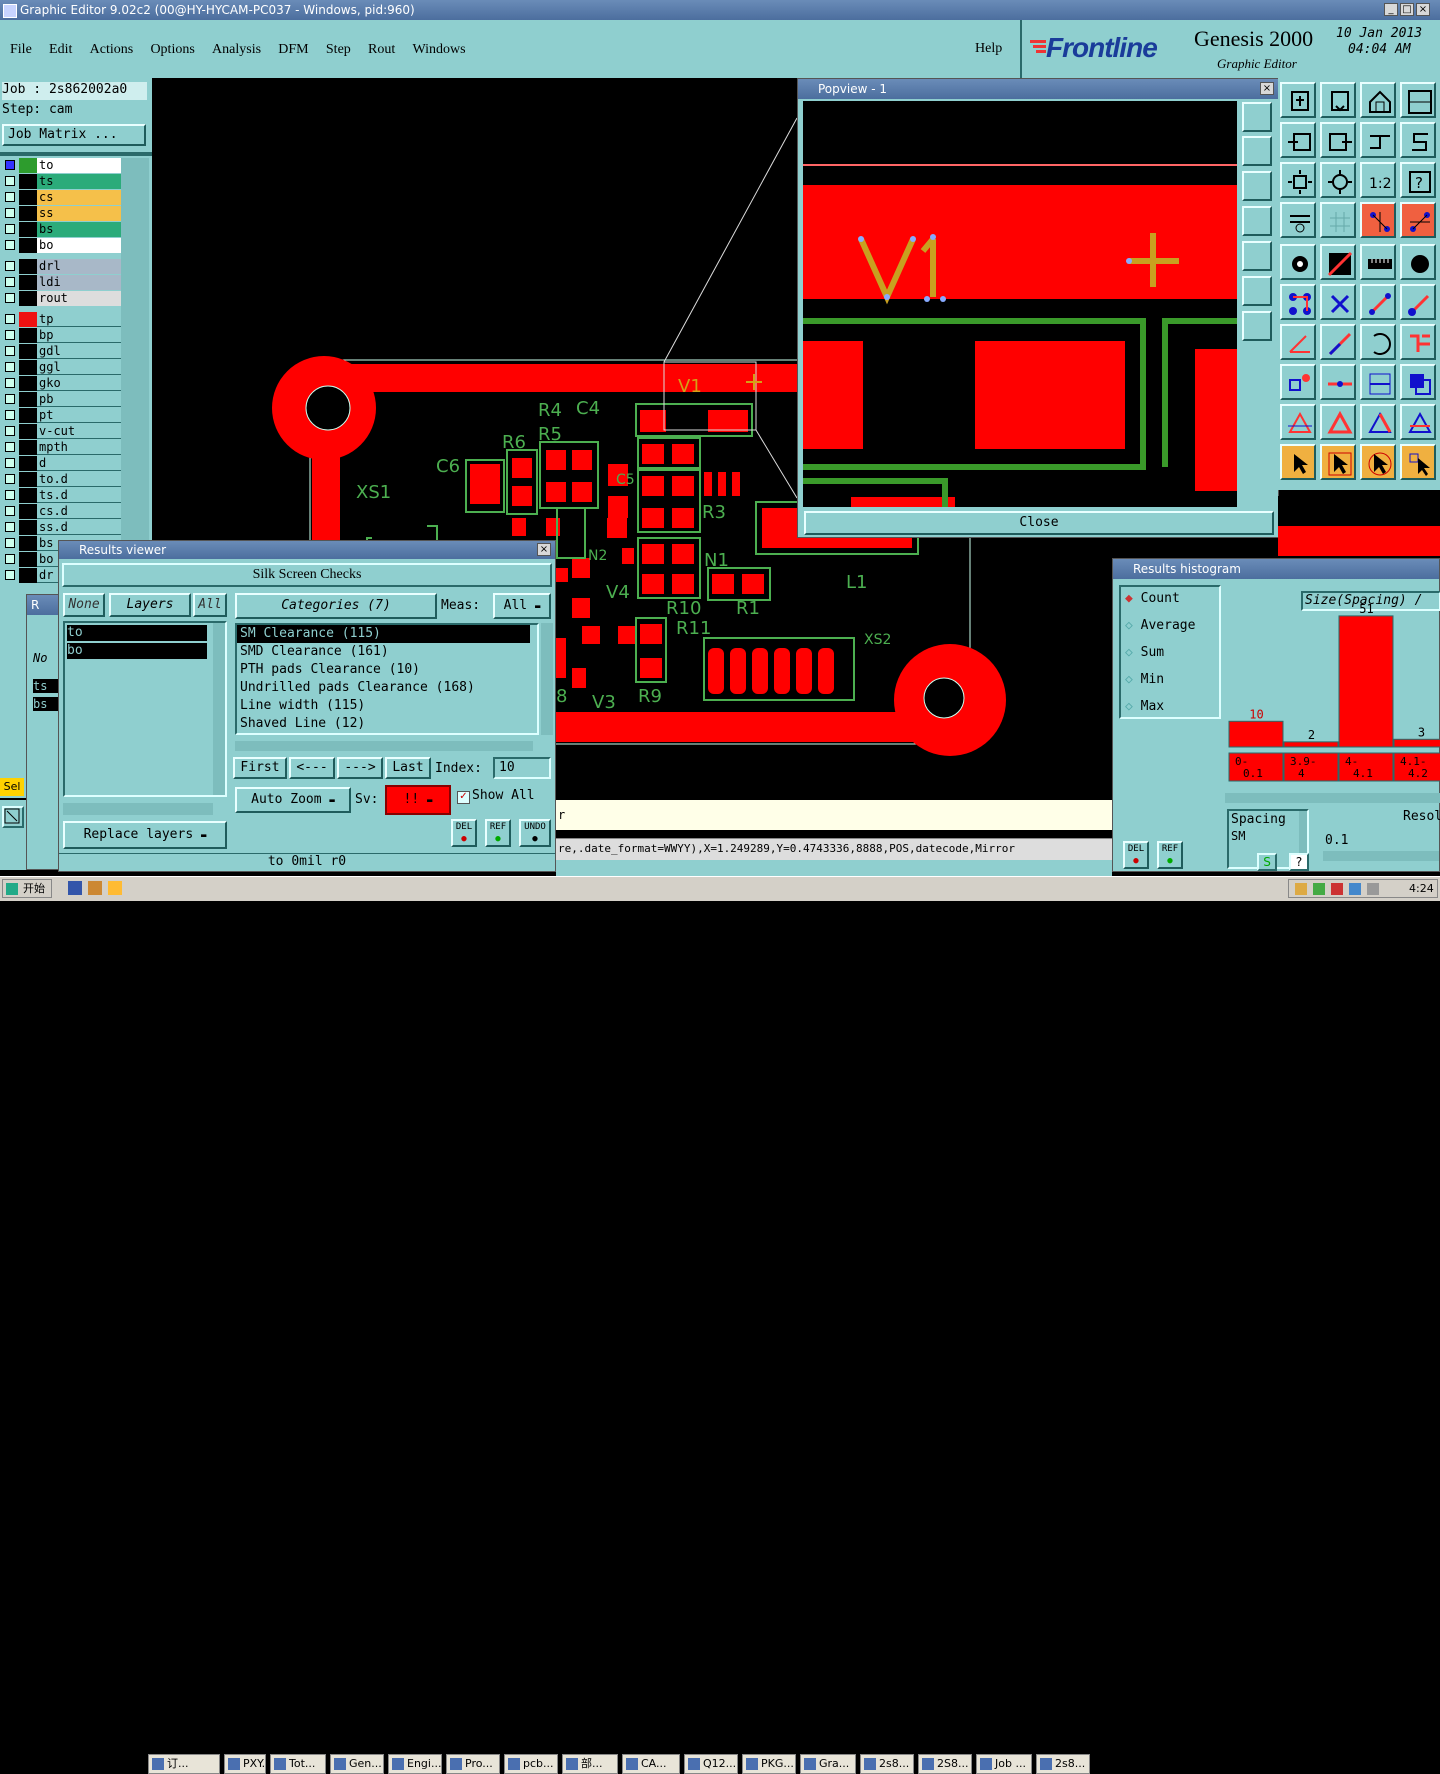 The width and height of the screenshot is (1440, 1774). I want to click on index-input: 10, so click(522, 768).